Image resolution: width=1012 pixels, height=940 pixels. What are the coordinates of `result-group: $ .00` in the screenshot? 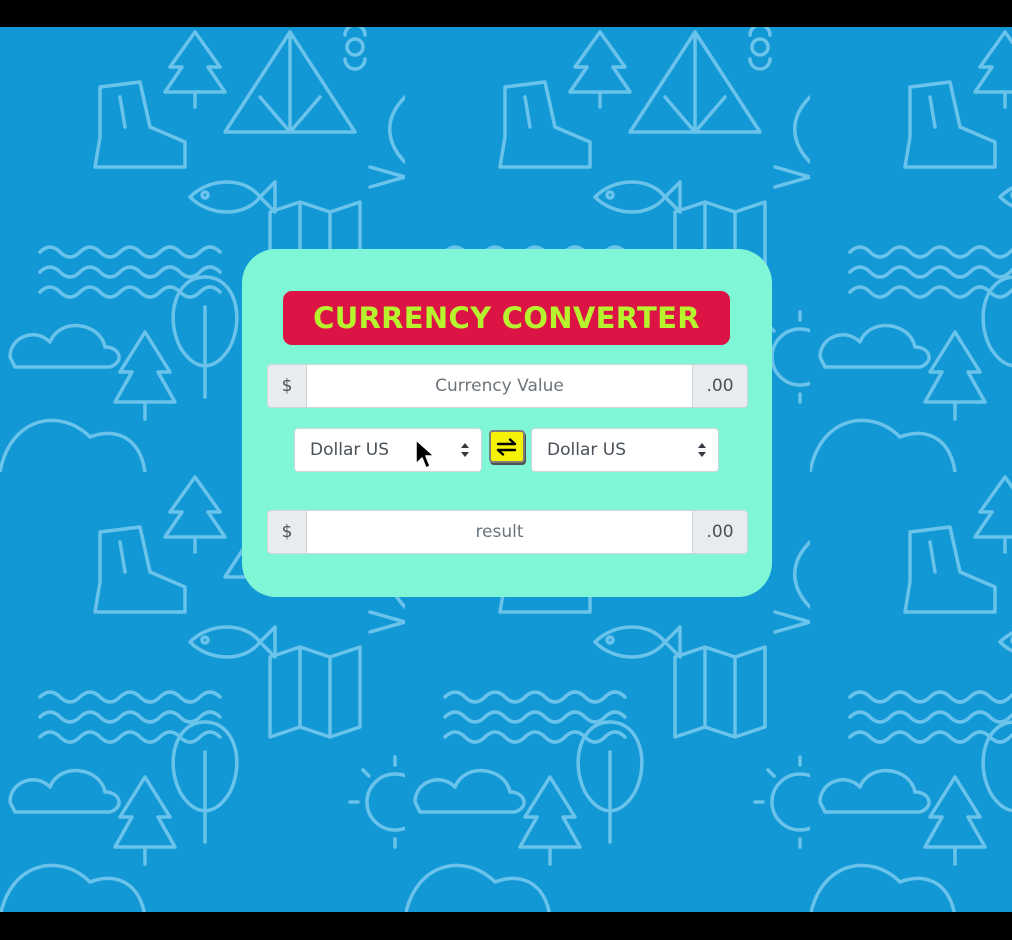 It's located at (507, 532).